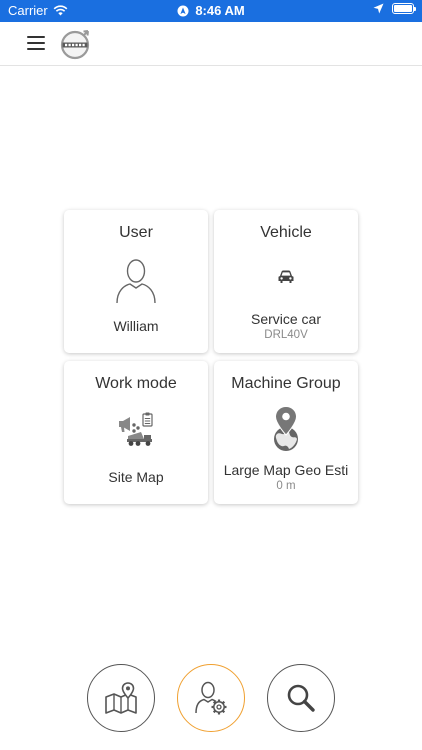  Describe the element at coordinates (286, 276) in the screenshot. I see `car-icon` at that location.